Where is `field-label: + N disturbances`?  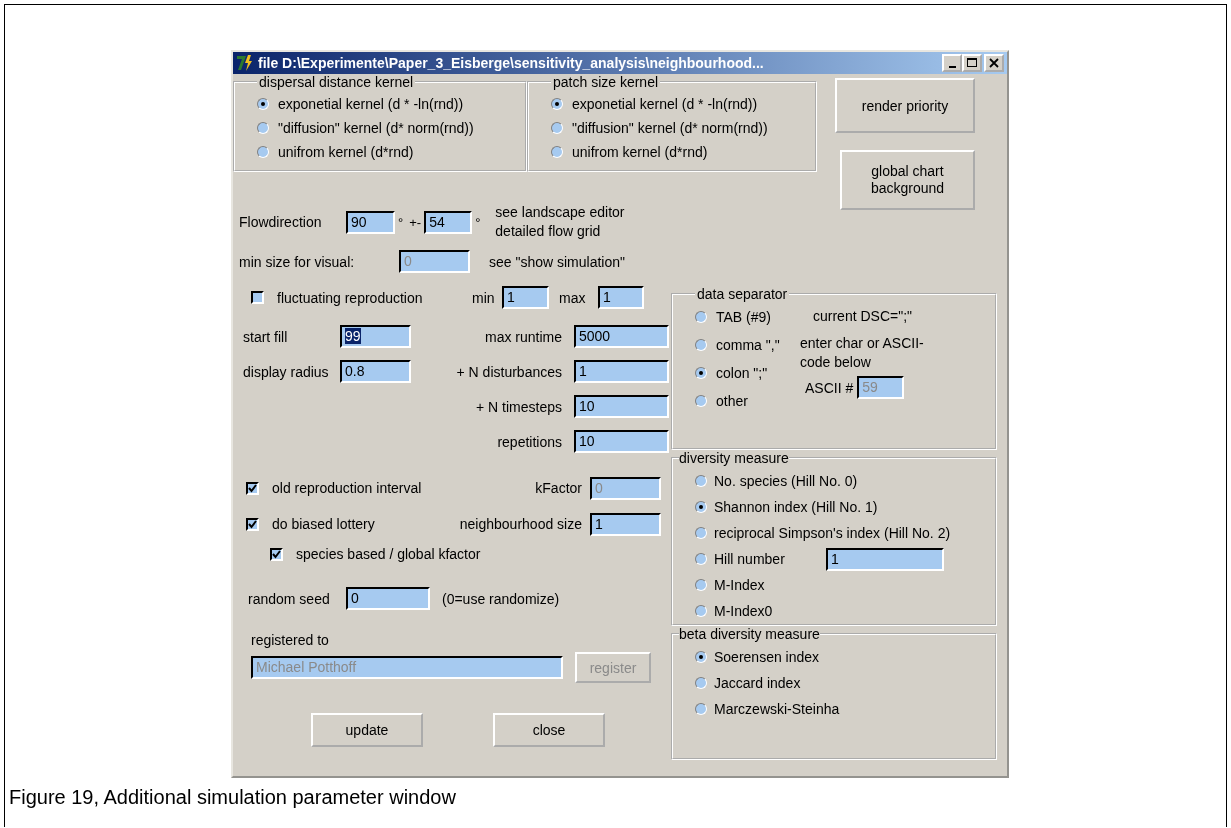 field-label: + N disturbances is located at coordinates (509, 371).